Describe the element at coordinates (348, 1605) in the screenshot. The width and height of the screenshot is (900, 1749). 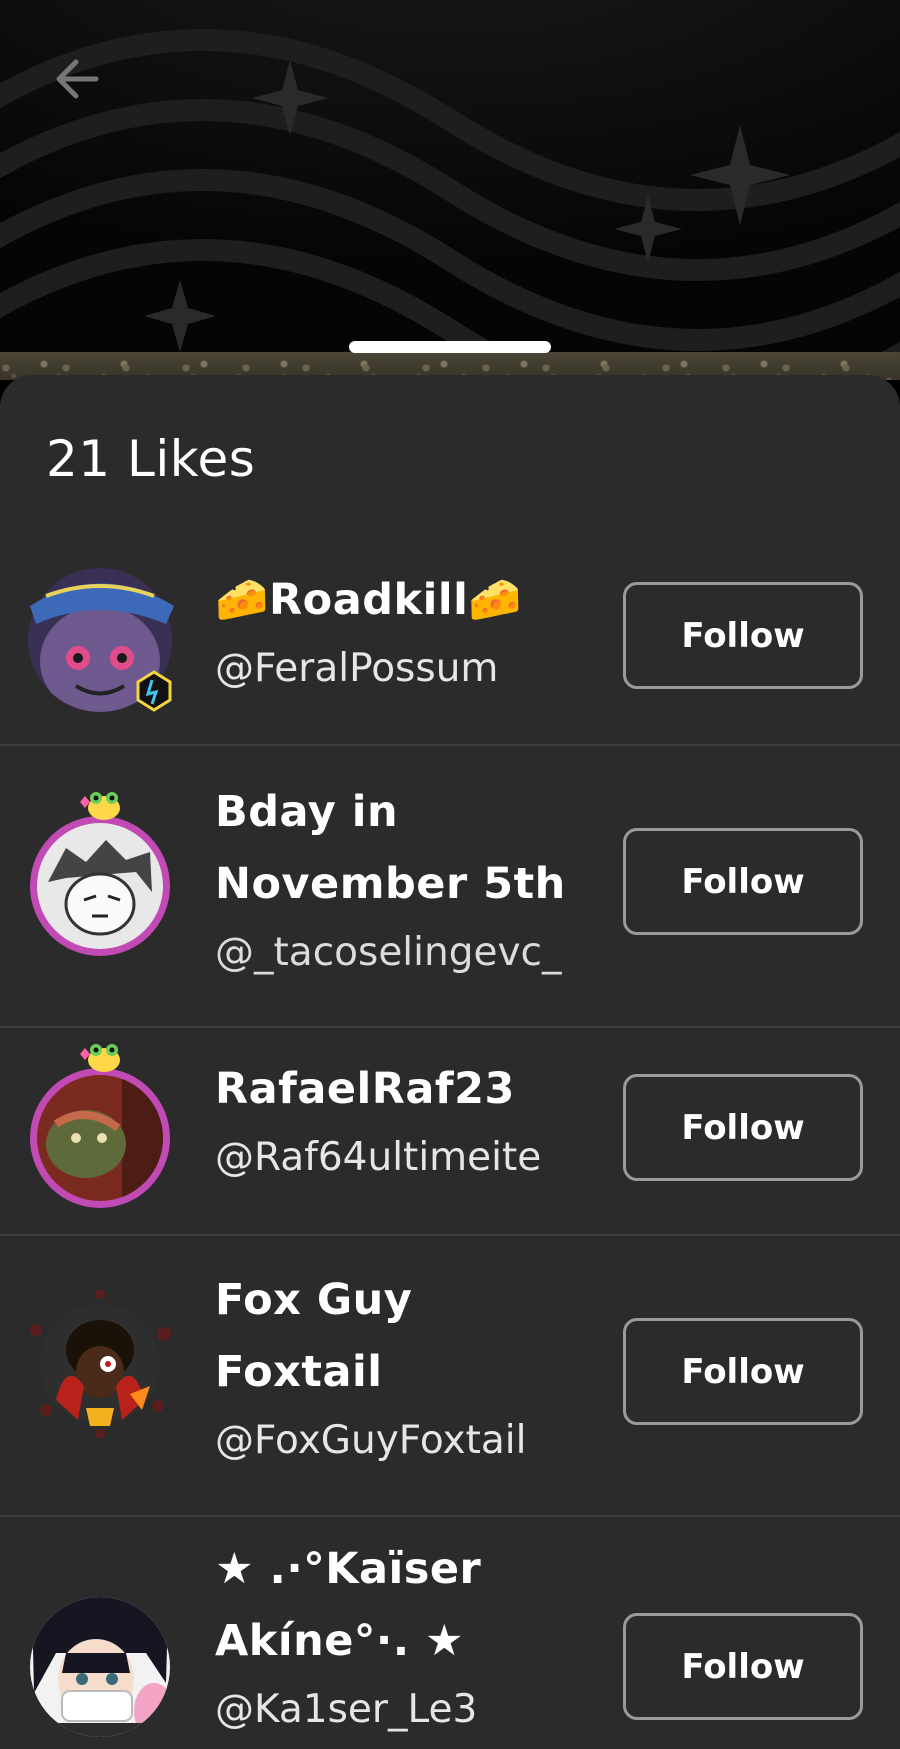
I see `display-name: ★ .·°Kaïser Akíne°·. ★` at that location.